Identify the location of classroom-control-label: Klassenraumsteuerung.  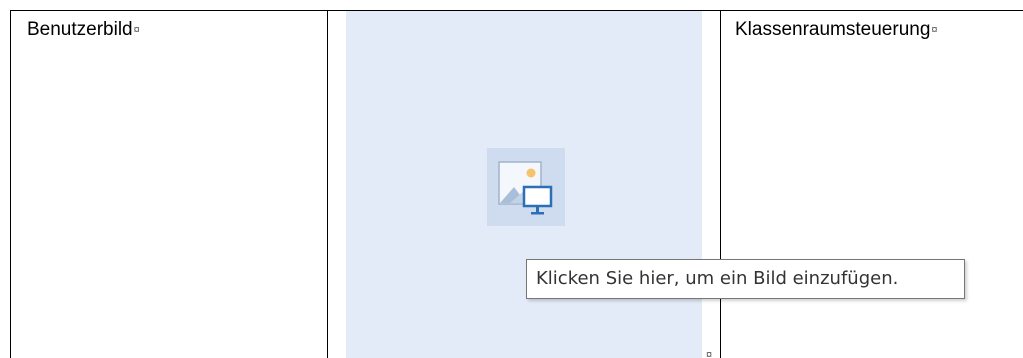
(833, 29).